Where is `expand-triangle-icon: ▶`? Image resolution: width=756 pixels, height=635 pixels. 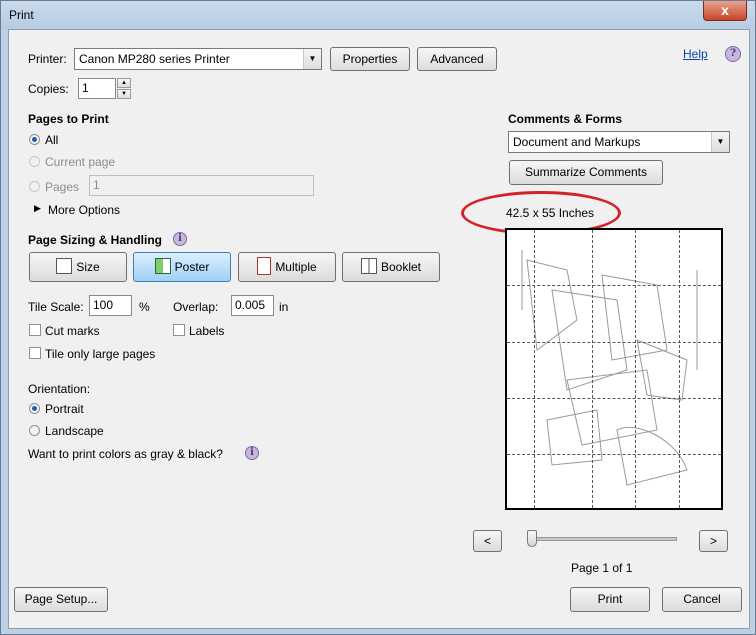
expand-triangle-icon: ▶ is located at coordinates (37, 208).